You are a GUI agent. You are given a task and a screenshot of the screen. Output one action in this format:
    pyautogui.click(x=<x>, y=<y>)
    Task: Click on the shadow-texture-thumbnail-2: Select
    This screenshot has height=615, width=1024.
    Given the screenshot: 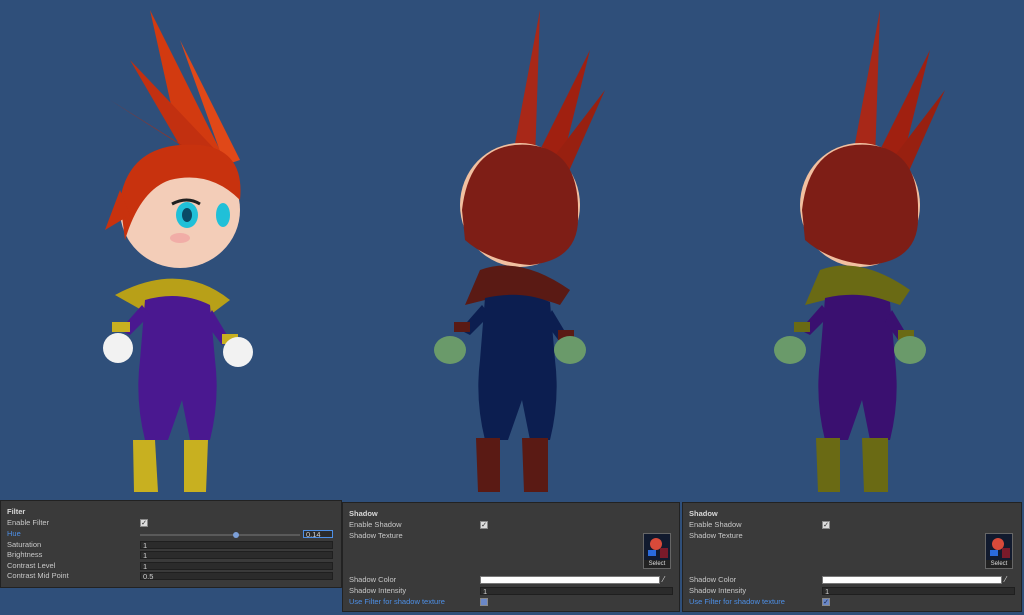 What is the action you would take?
    pyautogui.click(x=999, y=551)
    